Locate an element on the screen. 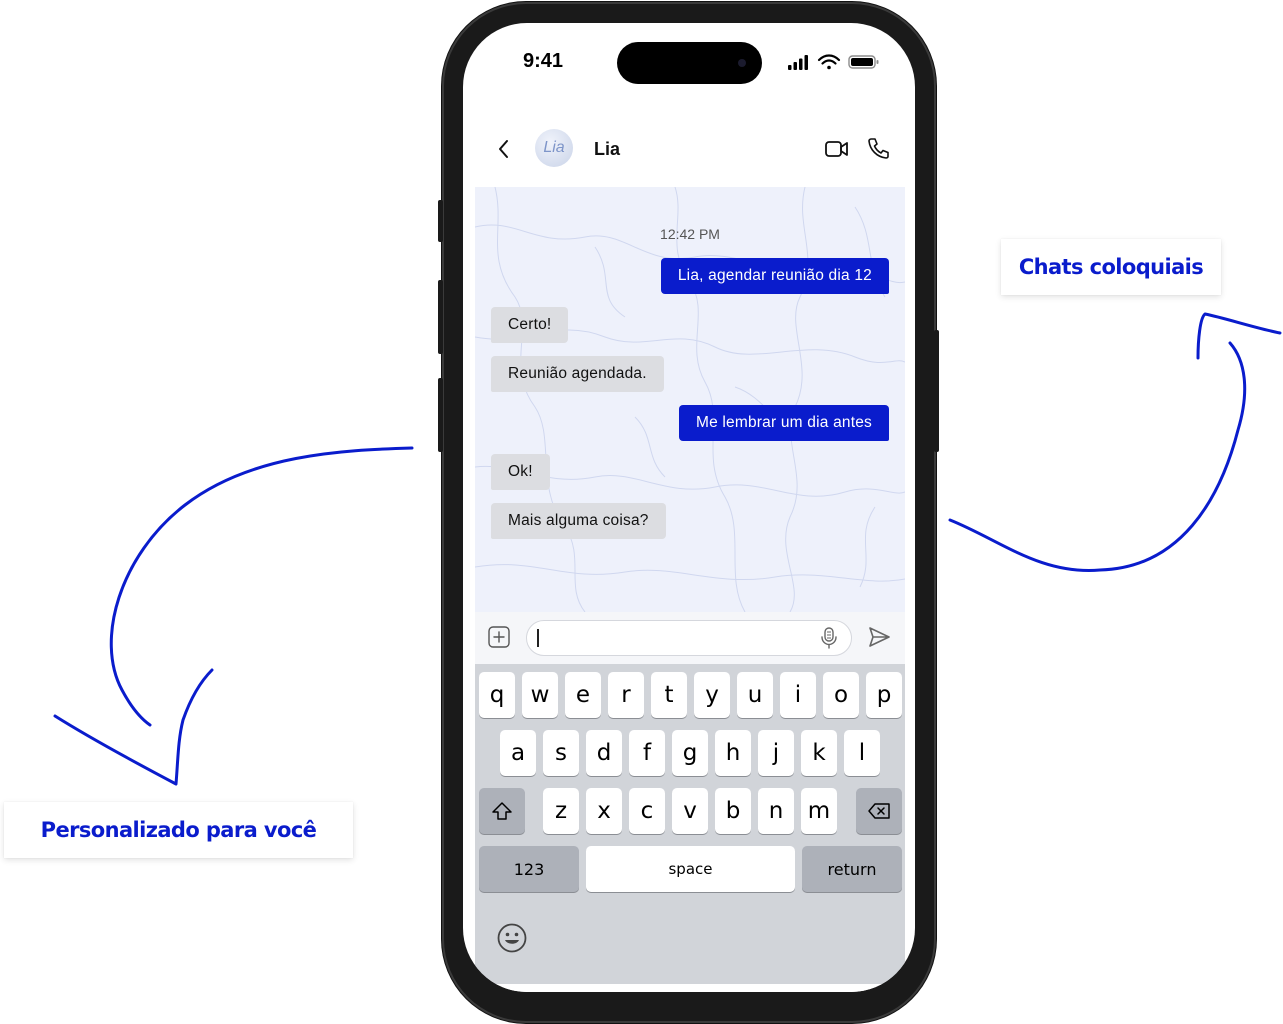 The height and width of the screenshot is (1024, 1283). return-key: return is located at coordinates (852, 869).